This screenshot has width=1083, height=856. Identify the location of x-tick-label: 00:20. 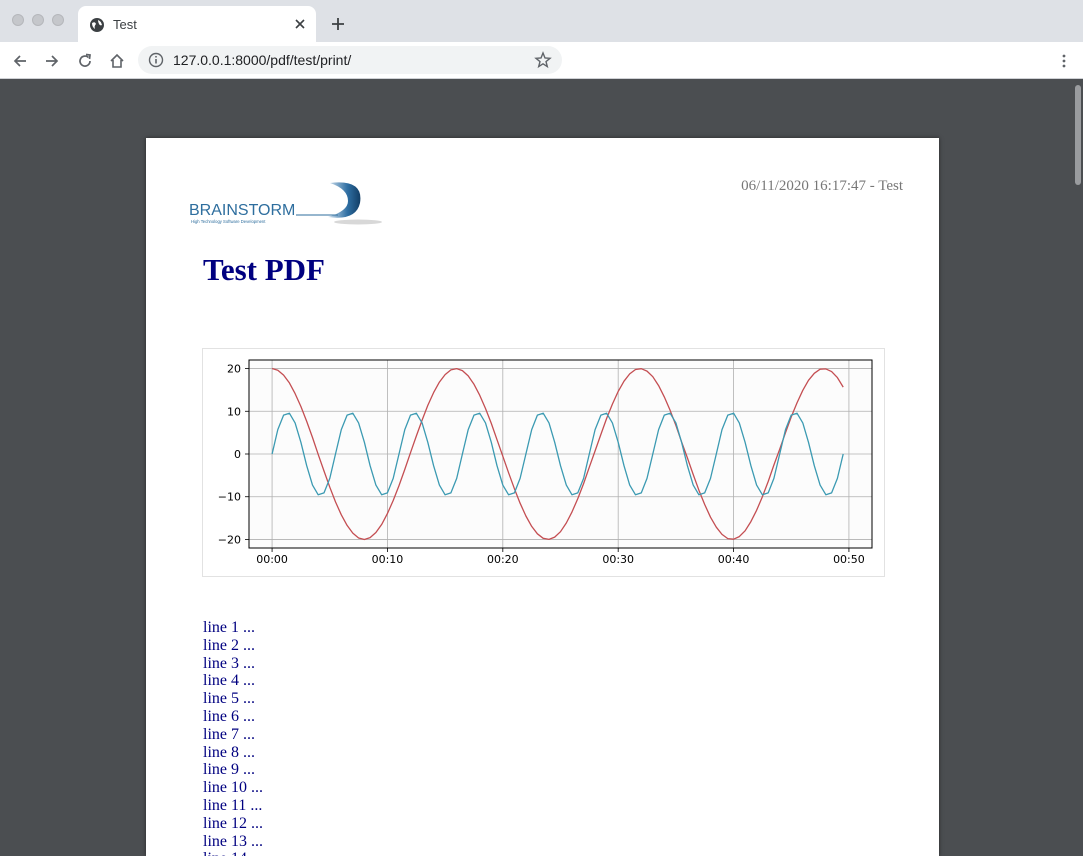
(503, 559).